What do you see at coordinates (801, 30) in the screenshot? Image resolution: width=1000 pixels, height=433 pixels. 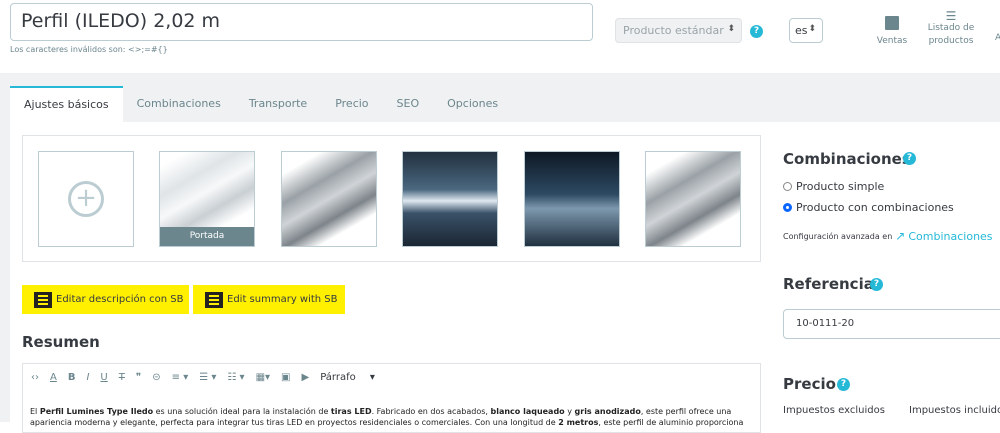 I see `language-value: es` at bounding box center [801, 30].